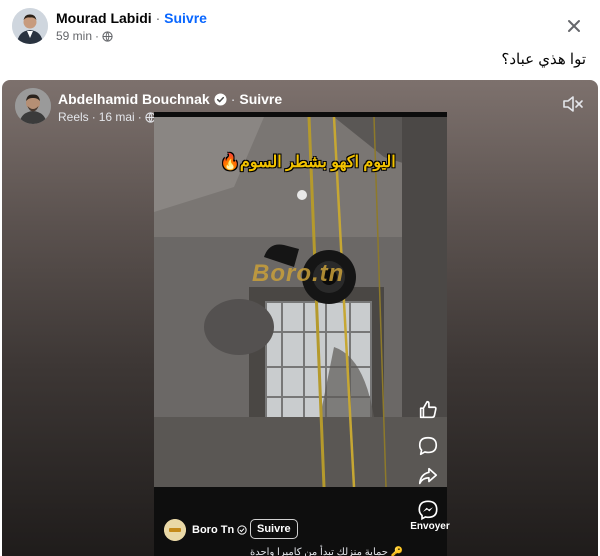 This screenshot has width=600, height=556. I want to click on shared-author-line: Abdelhamid Bouchnak · Suivre, so click(170, 99).